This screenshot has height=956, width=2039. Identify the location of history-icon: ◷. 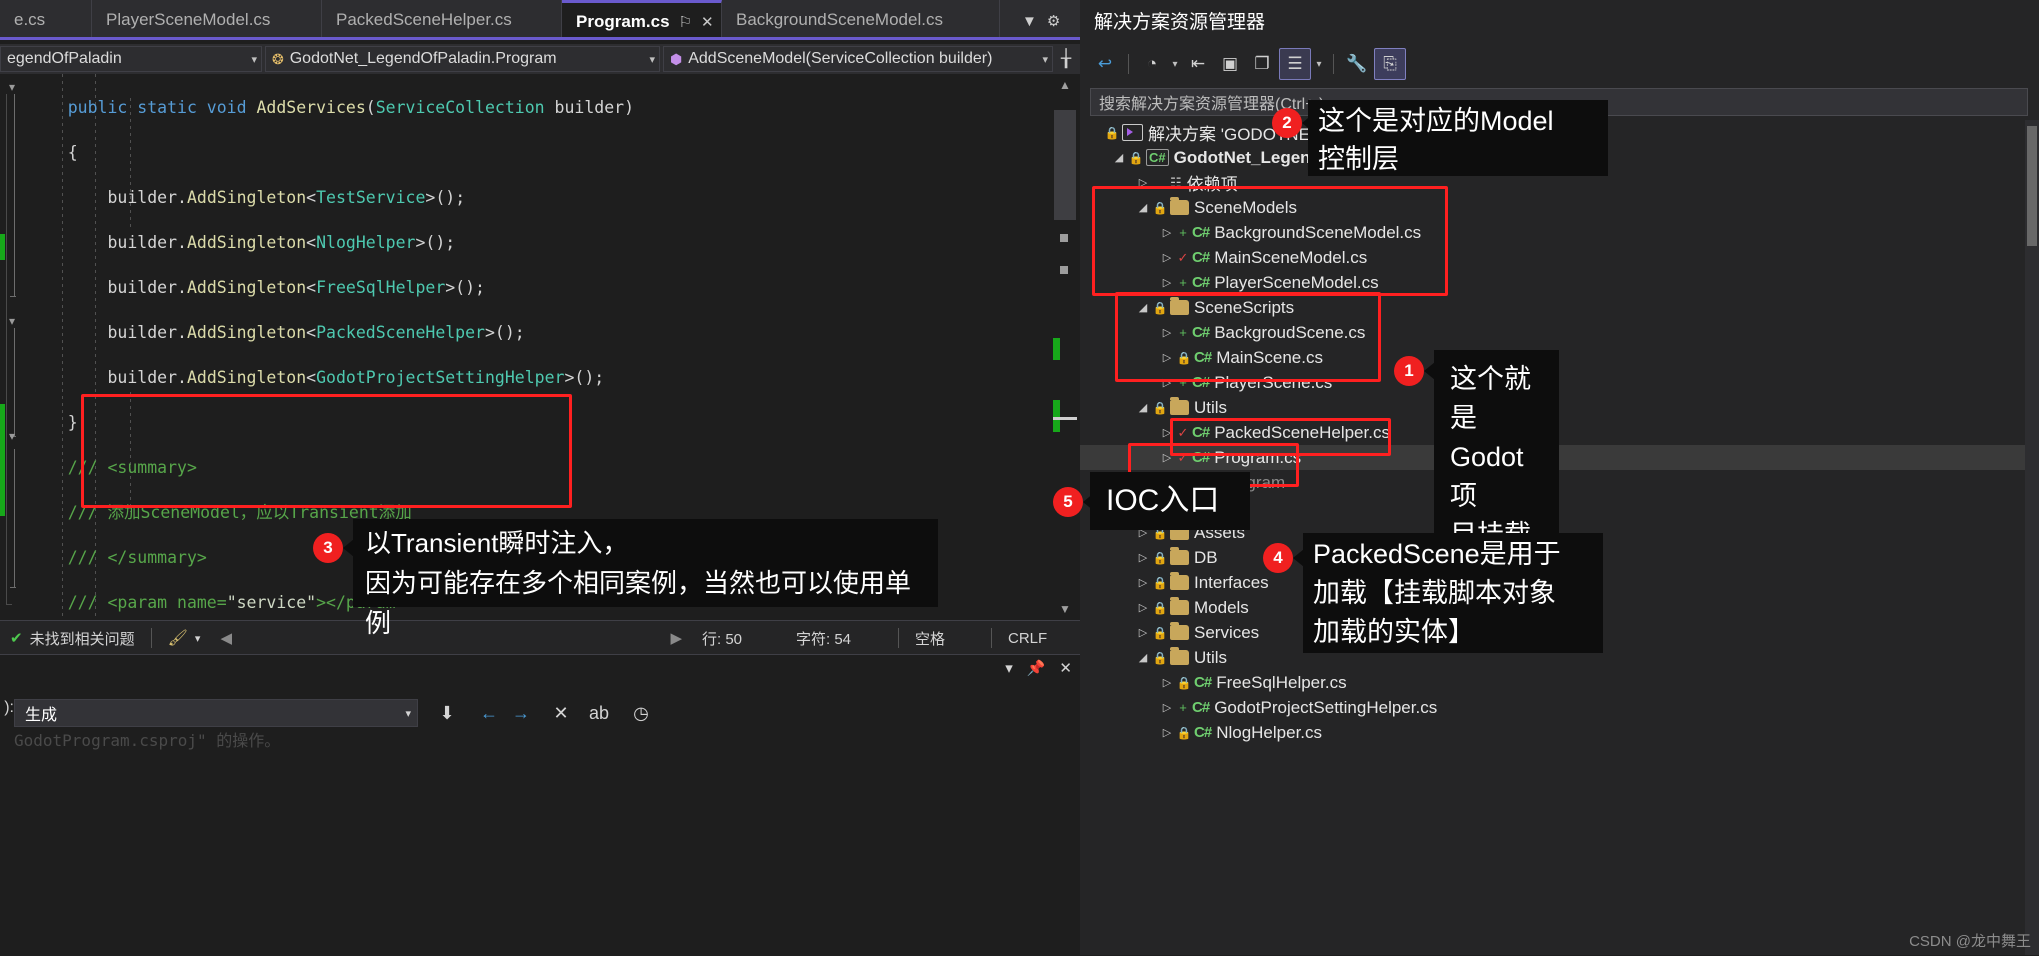
(641, 713).